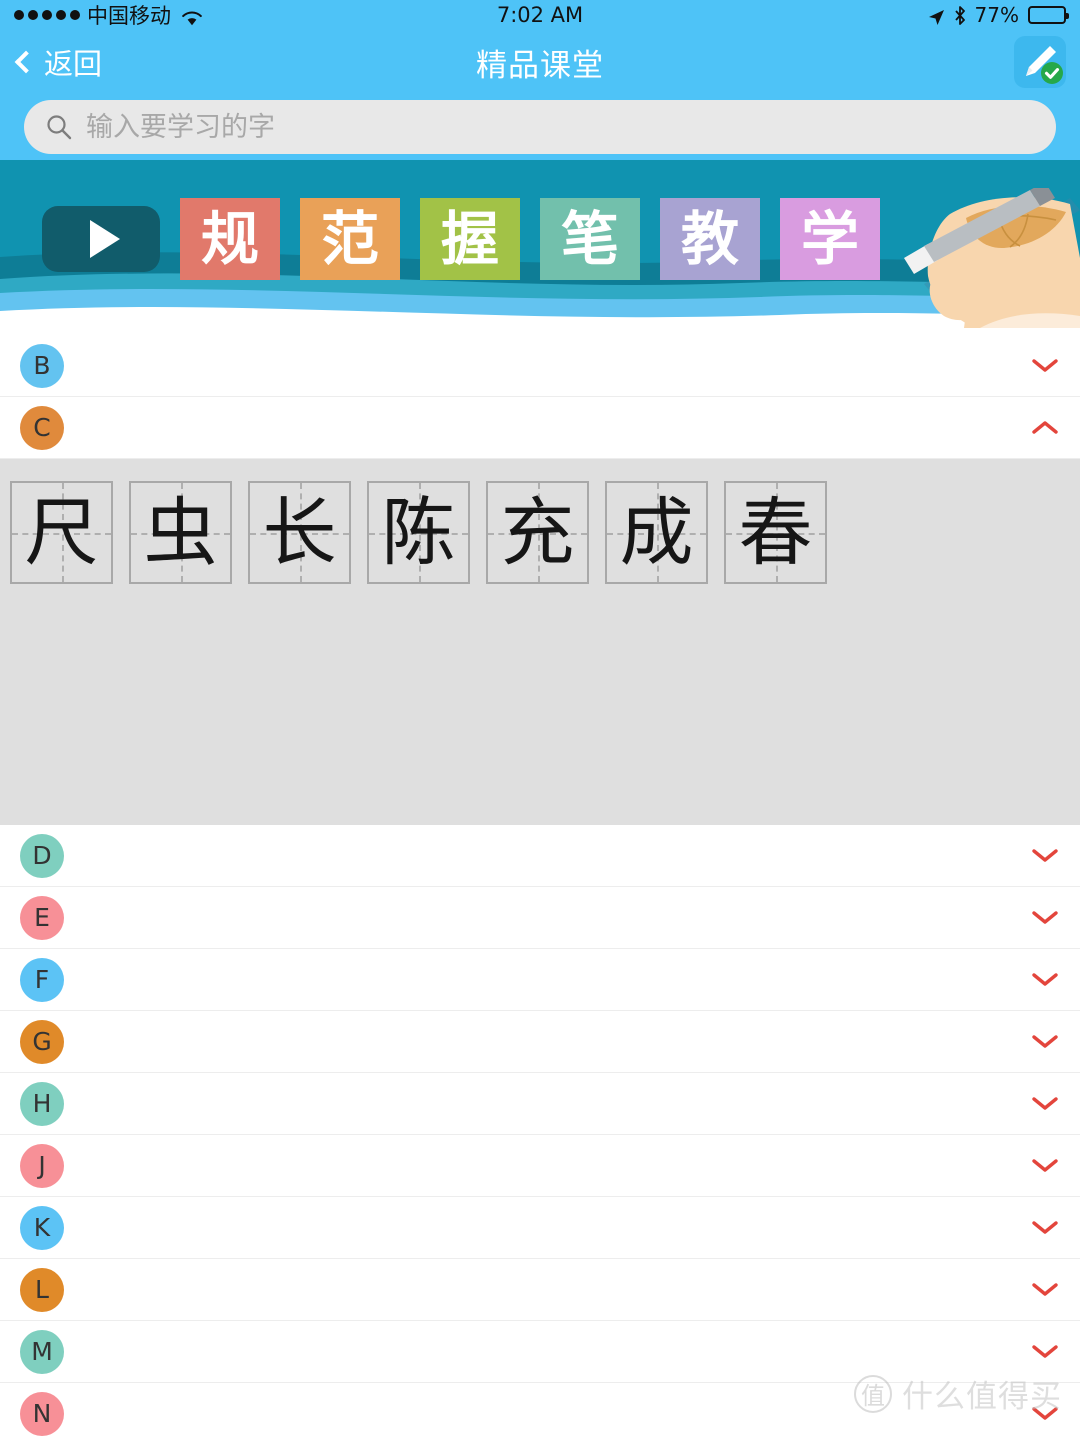  What do you see at coordinates (1045, 427) in the screenshot?
I see `chevron-up-icon` at bounding box center [1045, 427].